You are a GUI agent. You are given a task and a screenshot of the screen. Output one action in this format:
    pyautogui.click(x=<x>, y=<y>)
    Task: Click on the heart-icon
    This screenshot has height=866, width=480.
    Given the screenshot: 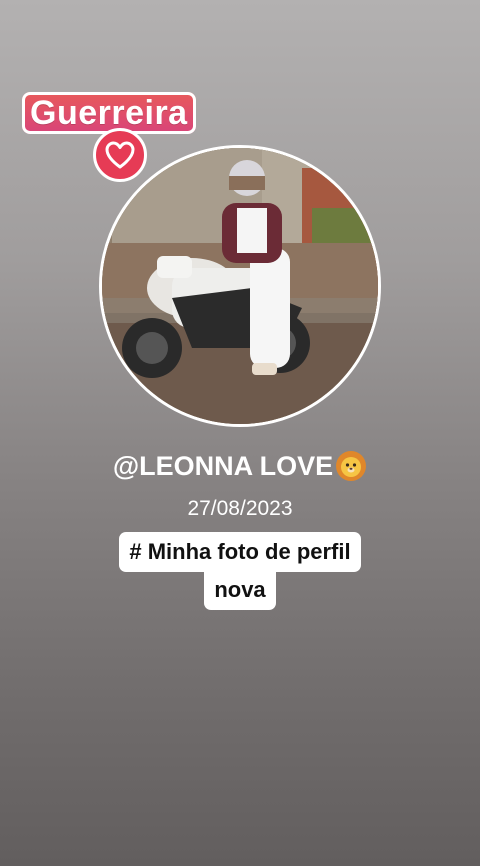 What is the action you would take?
    pyautogui.click(x=120, y=155)
    